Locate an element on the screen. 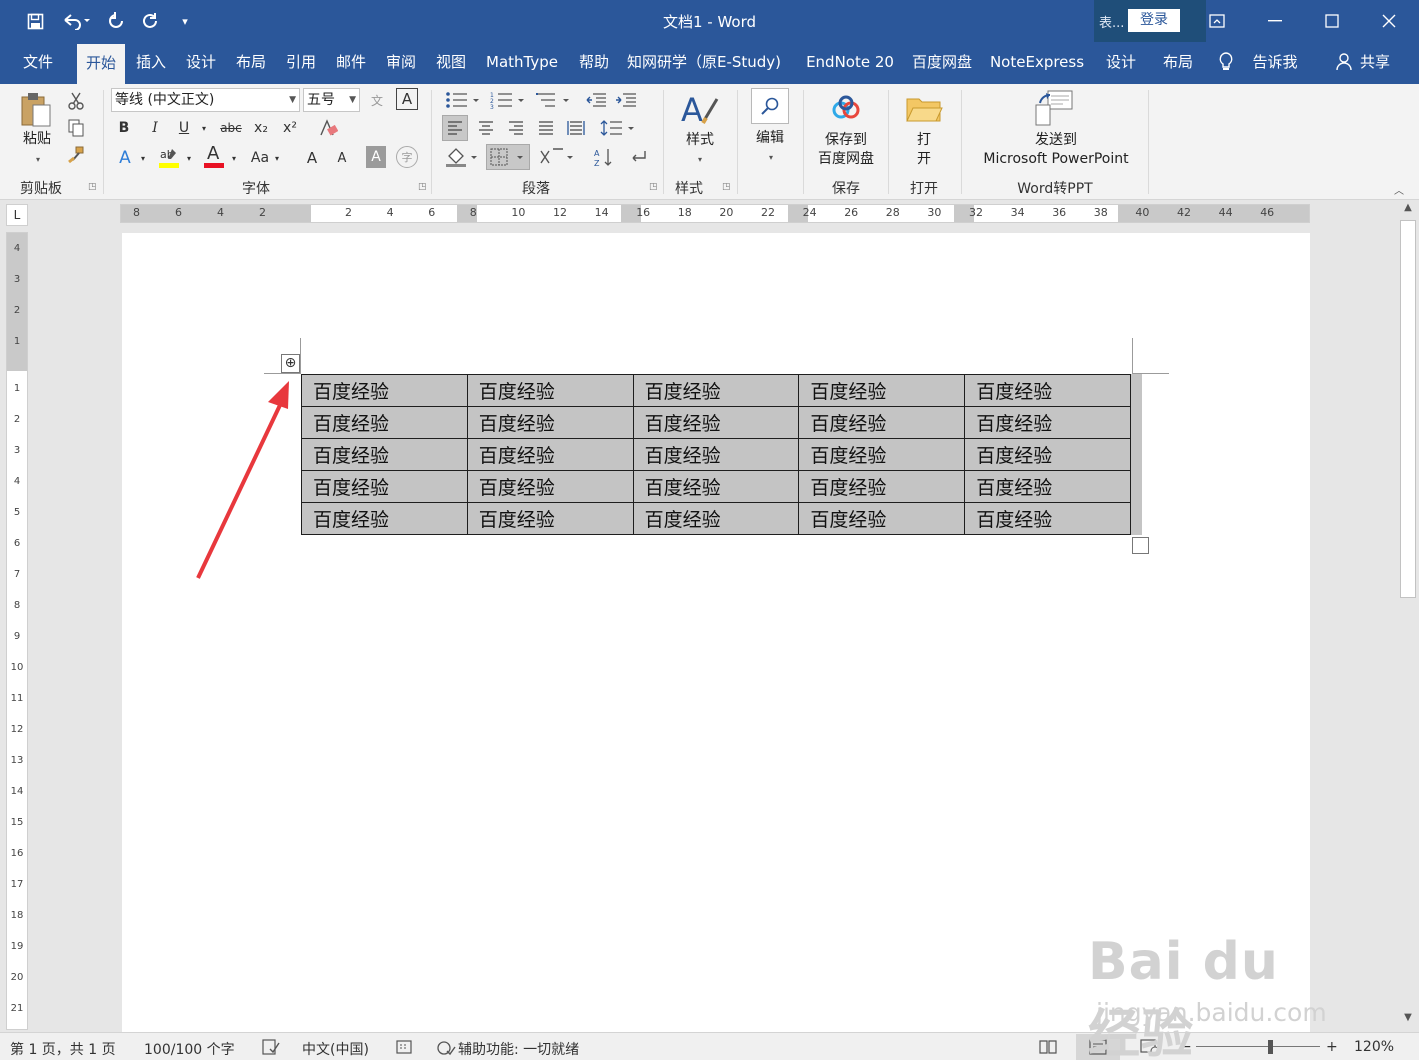 Image resolution: width=1419 pixels, height=1060 pixels. underline-dropdown-icon: ▾ is located at coordinates (204, 128).